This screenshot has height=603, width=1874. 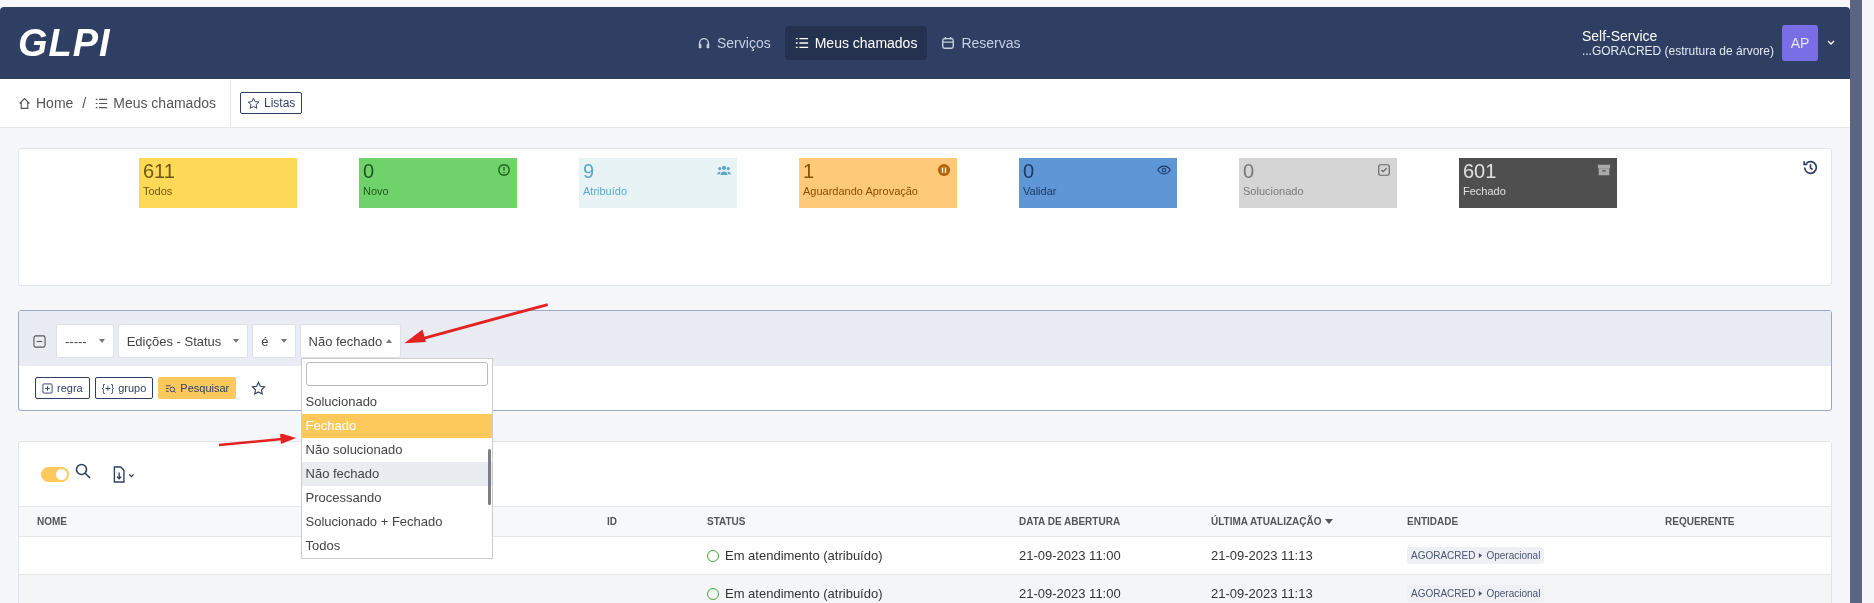 I want to click on criteria-select: é, so click(x=274, y=341).